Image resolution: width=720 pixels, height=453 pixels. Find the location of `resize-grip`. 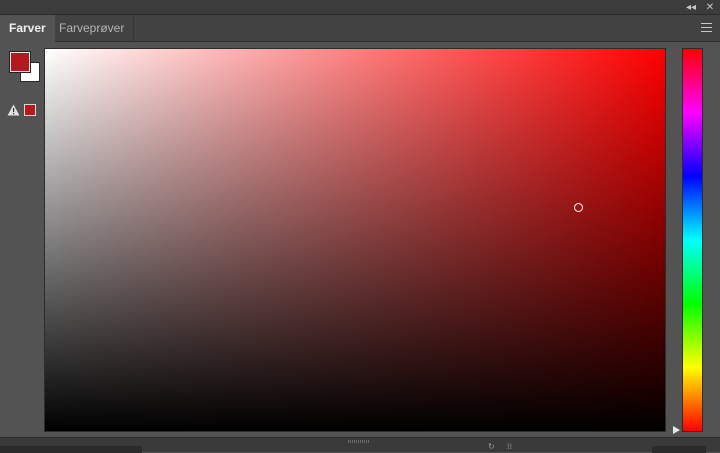

resize-grip is located at coordinates (359, 441).